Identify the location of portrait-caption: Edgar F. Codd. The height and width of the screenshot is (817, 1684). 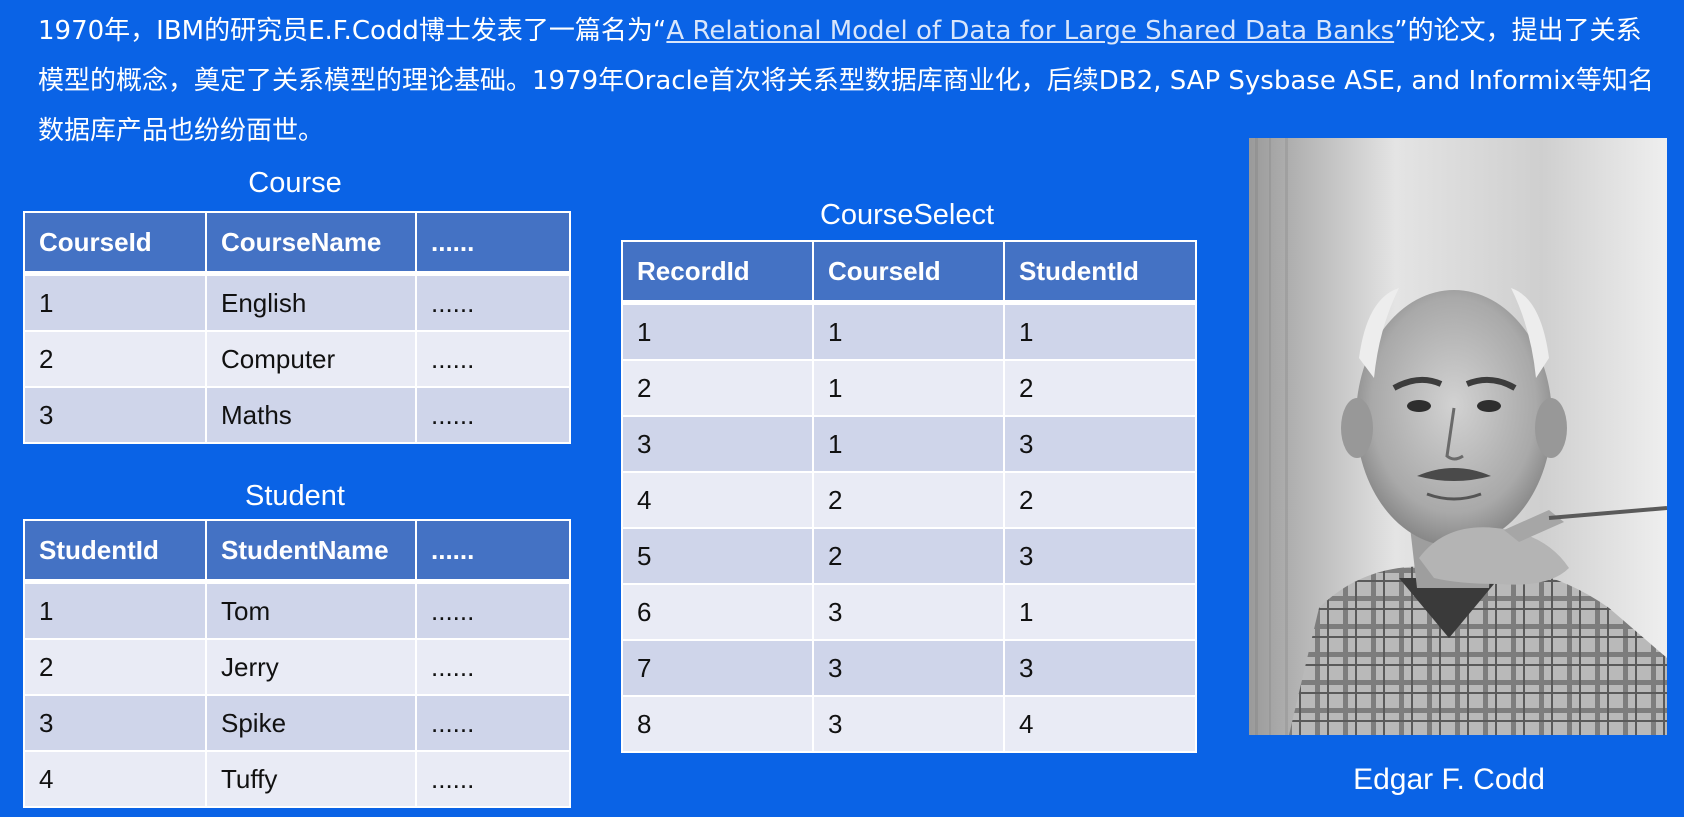
(1449, 779).